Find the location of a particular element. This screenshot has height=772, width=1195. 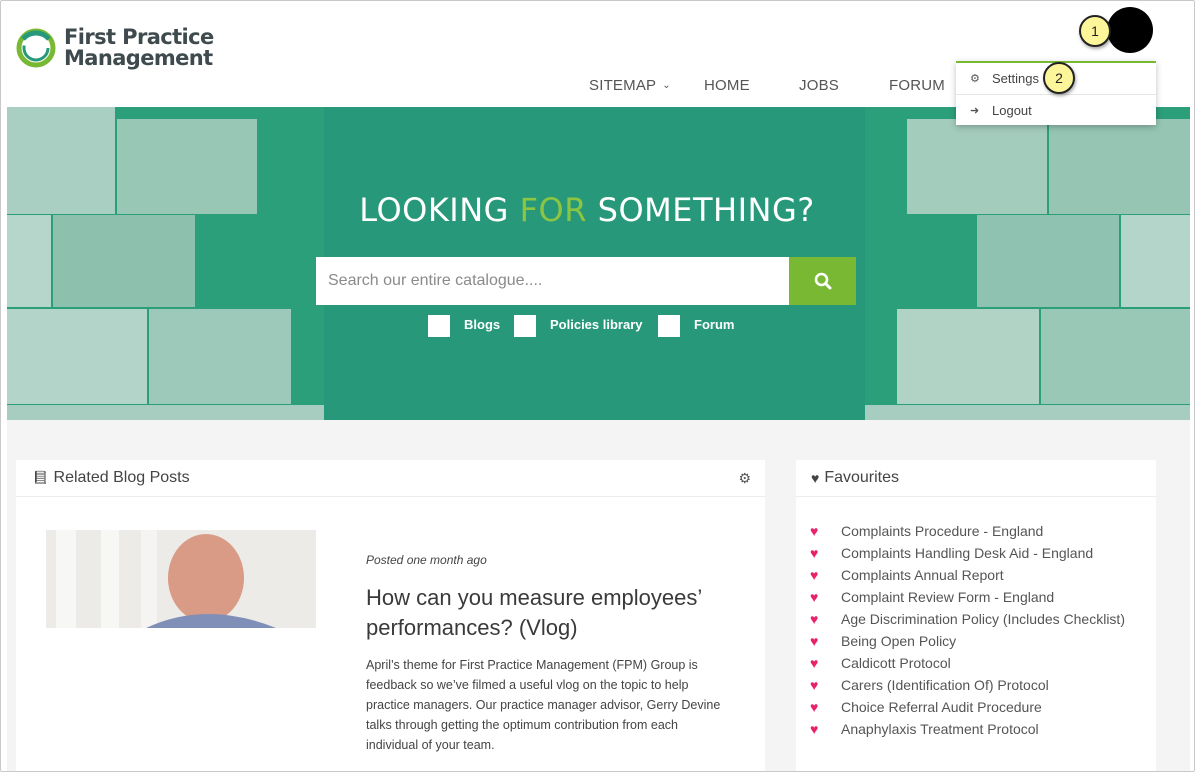

logo-line-2: Management is located at coordinates (138, 58).